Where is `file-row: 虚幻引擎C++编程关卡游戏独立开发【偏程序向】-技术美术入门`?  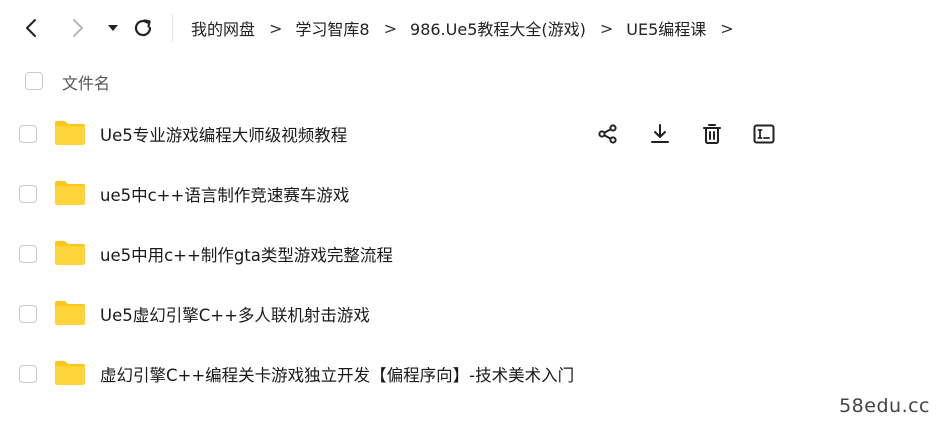
file-row: 虚幻引擎C++编程关卡游戏独立开发【偏程序向】-技术美术入门 is located at coordinates (470, 374).